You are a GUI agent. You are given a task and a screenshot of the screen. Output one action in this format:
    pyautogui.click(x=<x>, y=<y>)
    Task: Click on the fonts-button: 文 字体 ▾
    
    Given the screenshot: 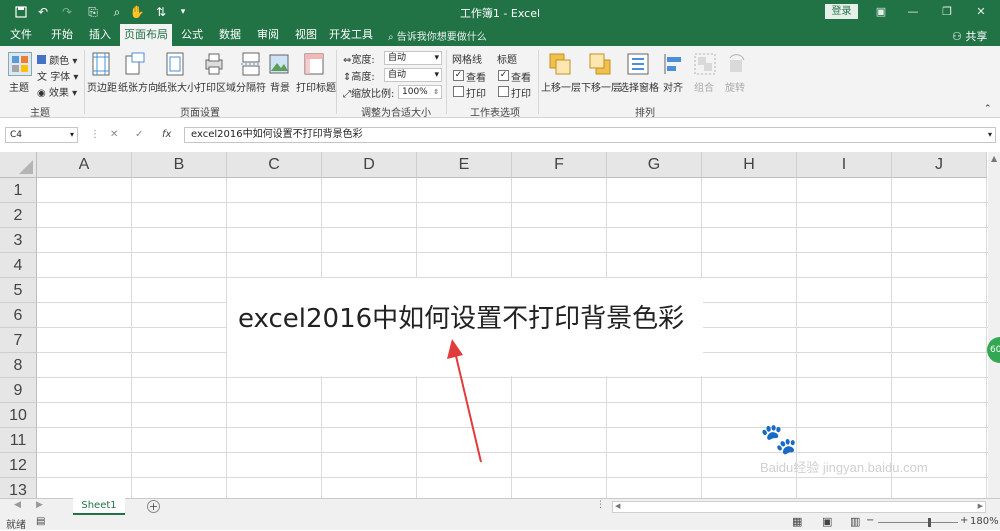 What is the action you would take?
    pyautogui.click(x=57, y=75)
    